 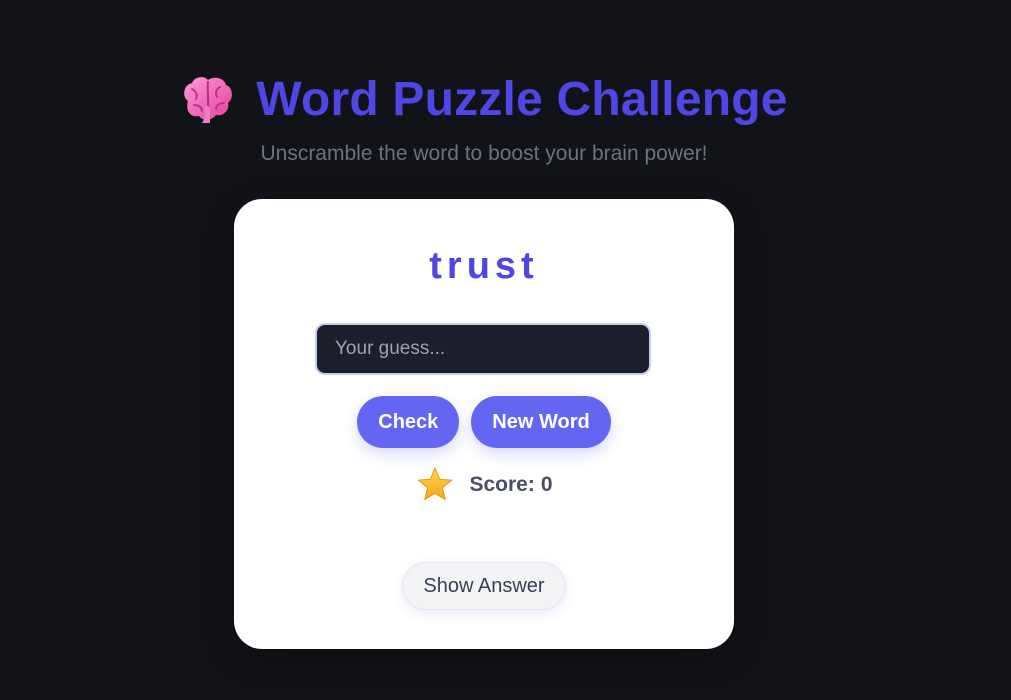 I want to click on action-buttons: Check New Word, so click(x=484, y=422).